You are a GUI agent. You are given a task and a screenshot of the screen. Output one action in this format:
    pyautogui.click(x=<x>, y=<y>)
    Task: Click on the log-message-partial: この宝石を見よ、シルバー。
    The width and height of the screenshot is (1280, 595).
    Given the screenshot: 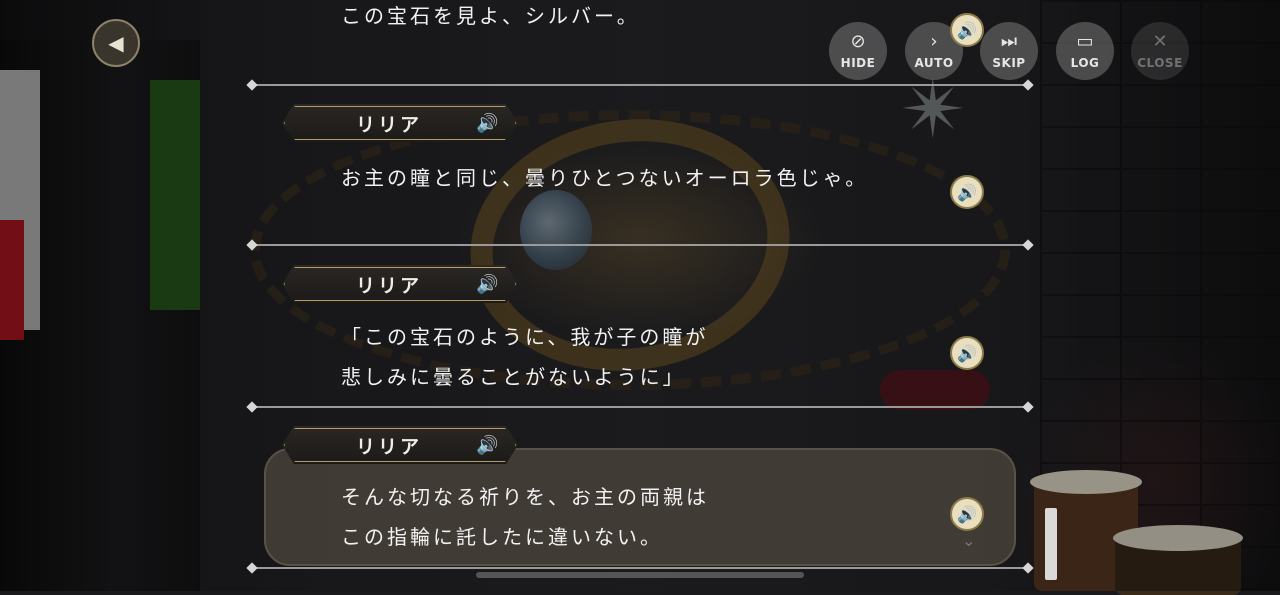 What is the action you would take?
    pyautogui.click(x=490, y=16)
    